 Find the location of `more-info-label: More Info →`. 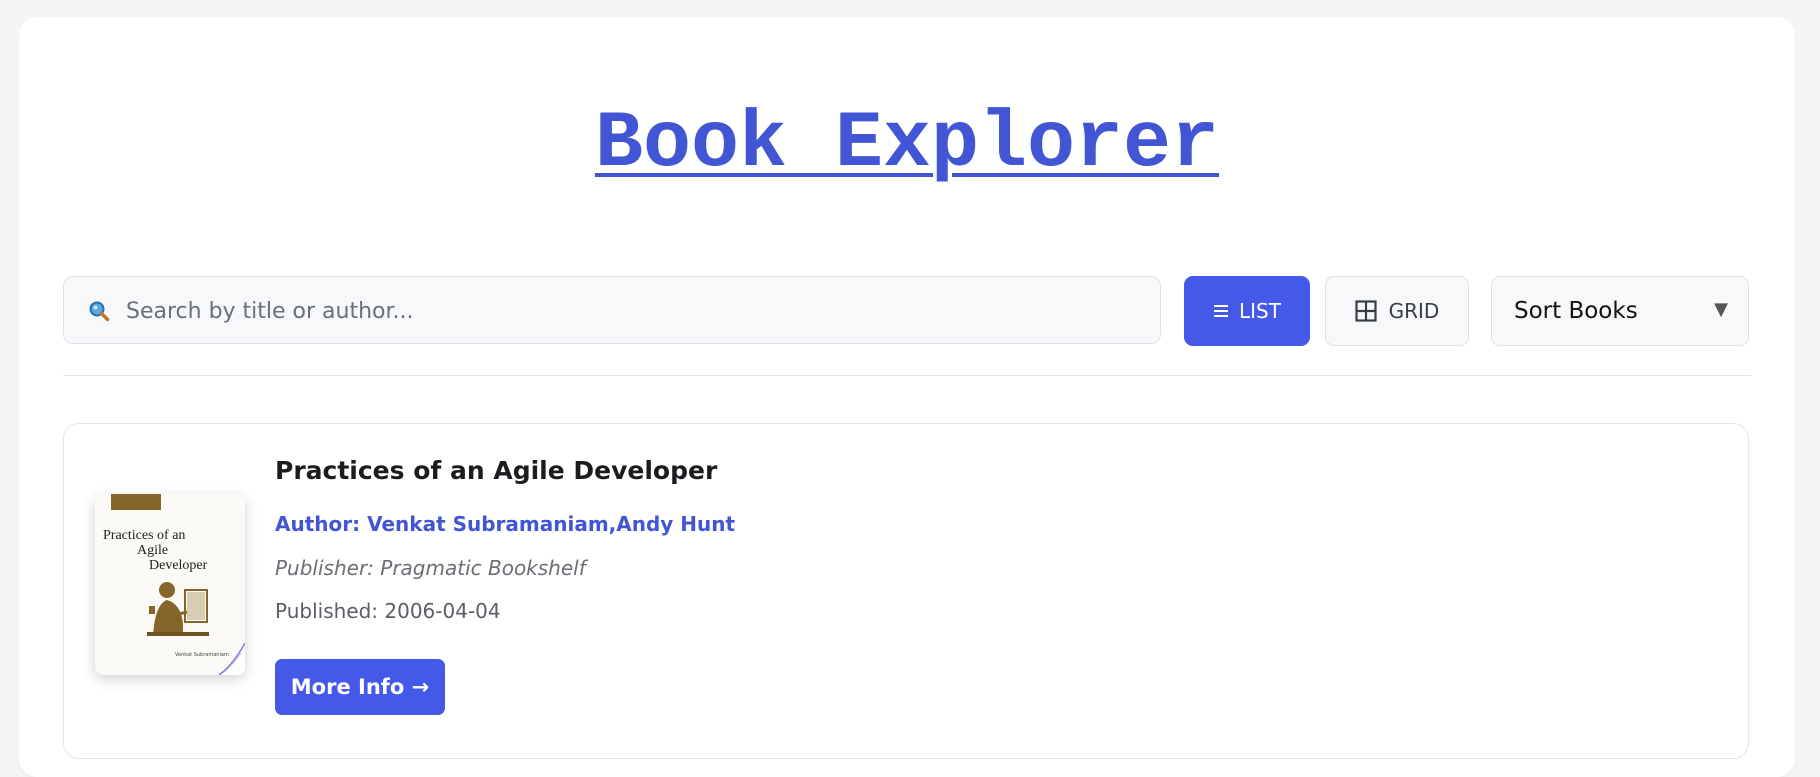

more-info-label: More Info → is located at coordinates (360, 687).